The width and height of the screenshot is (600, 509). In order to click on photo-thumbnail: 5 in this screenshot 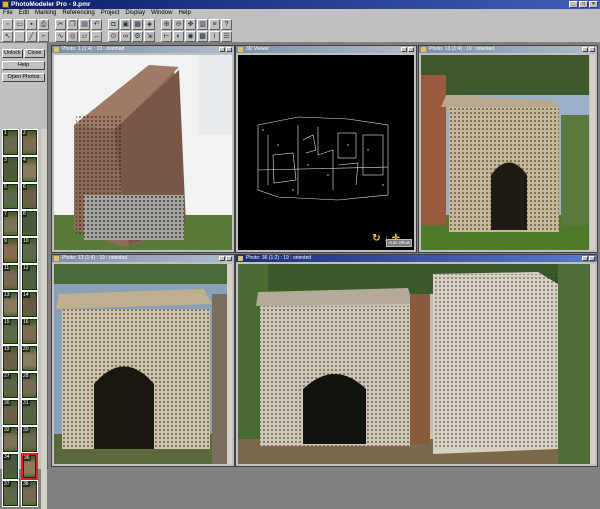, I will do `click(10, 196)`.